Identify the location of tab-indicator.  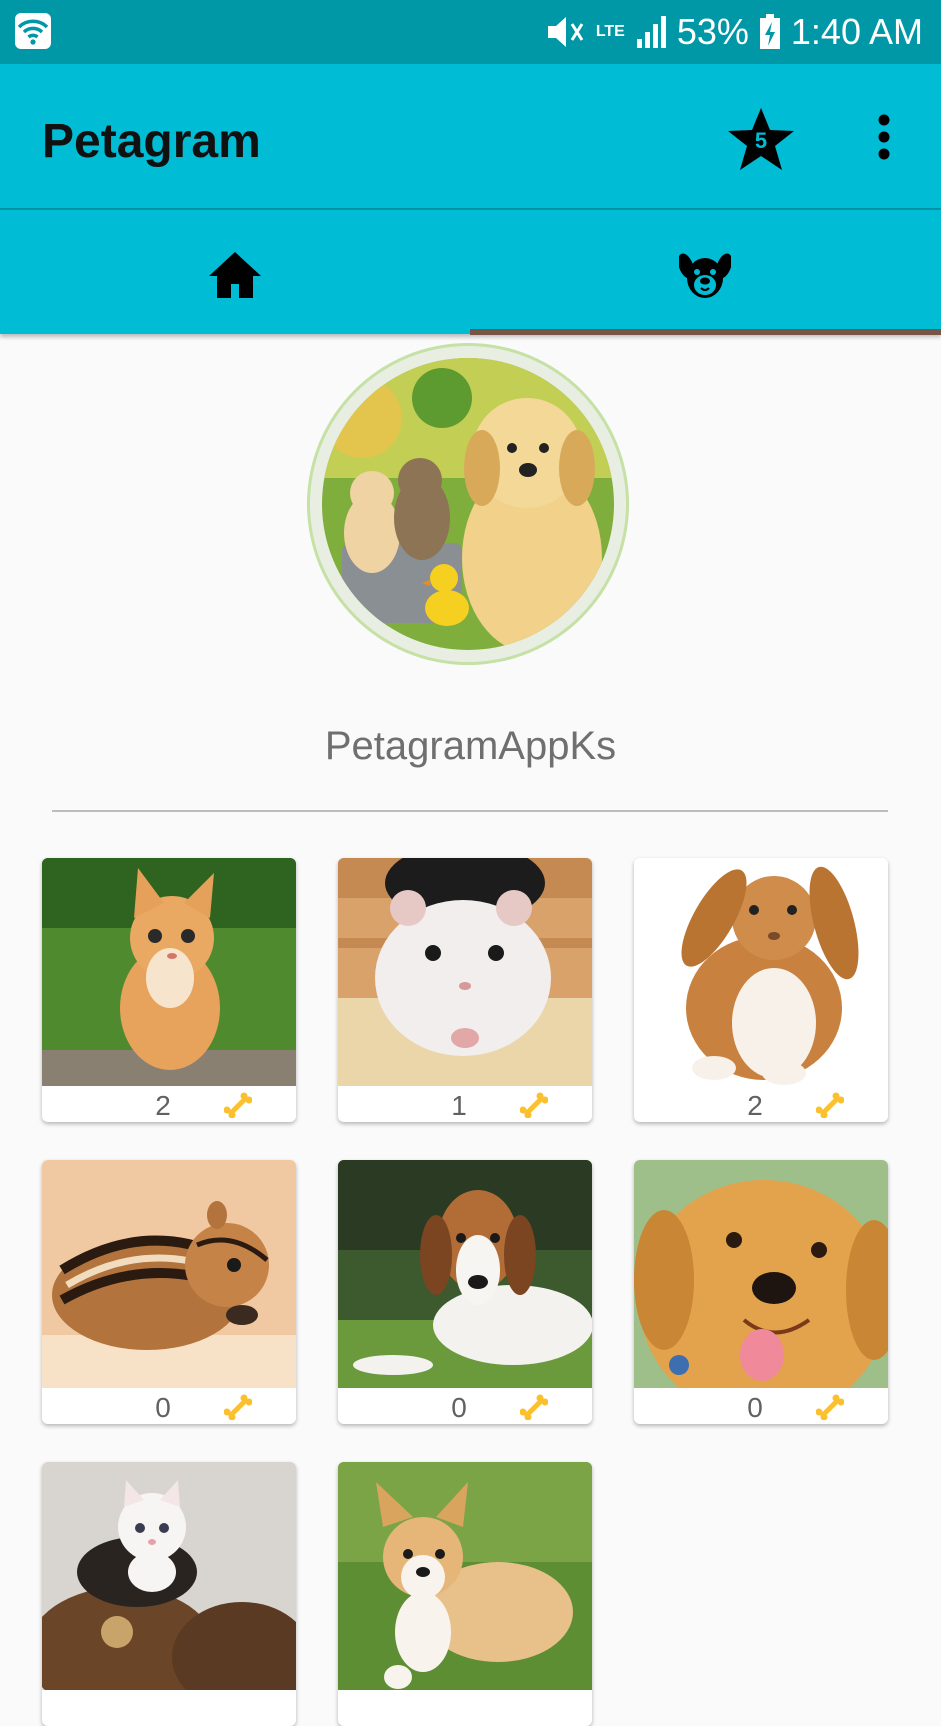
(705, 332).